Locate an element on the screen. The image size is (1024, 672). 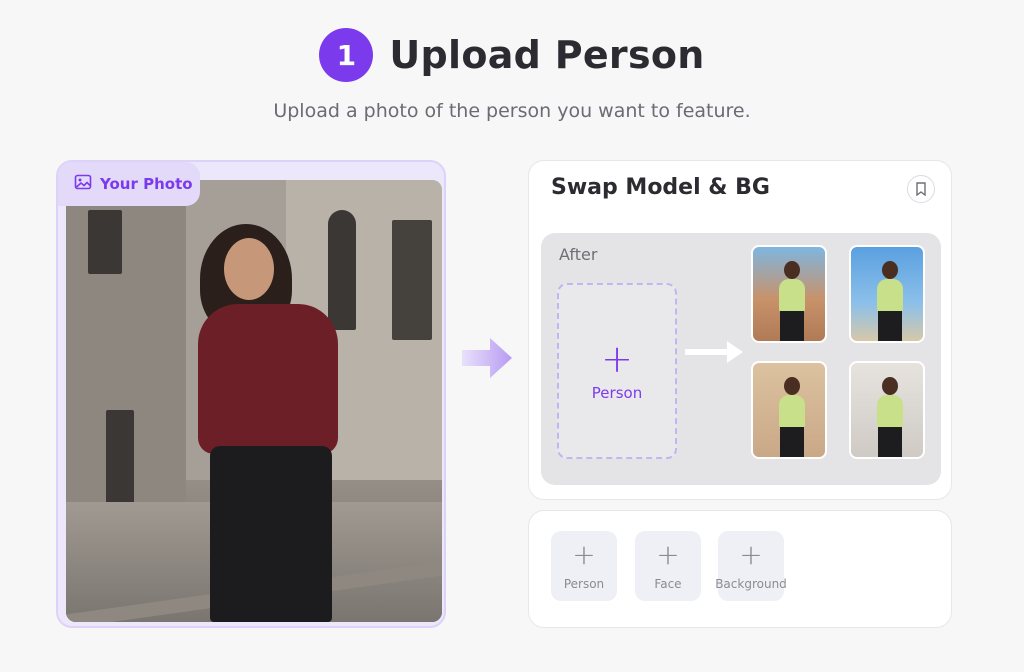
bookmark-button is located at coordinates (921, 189).